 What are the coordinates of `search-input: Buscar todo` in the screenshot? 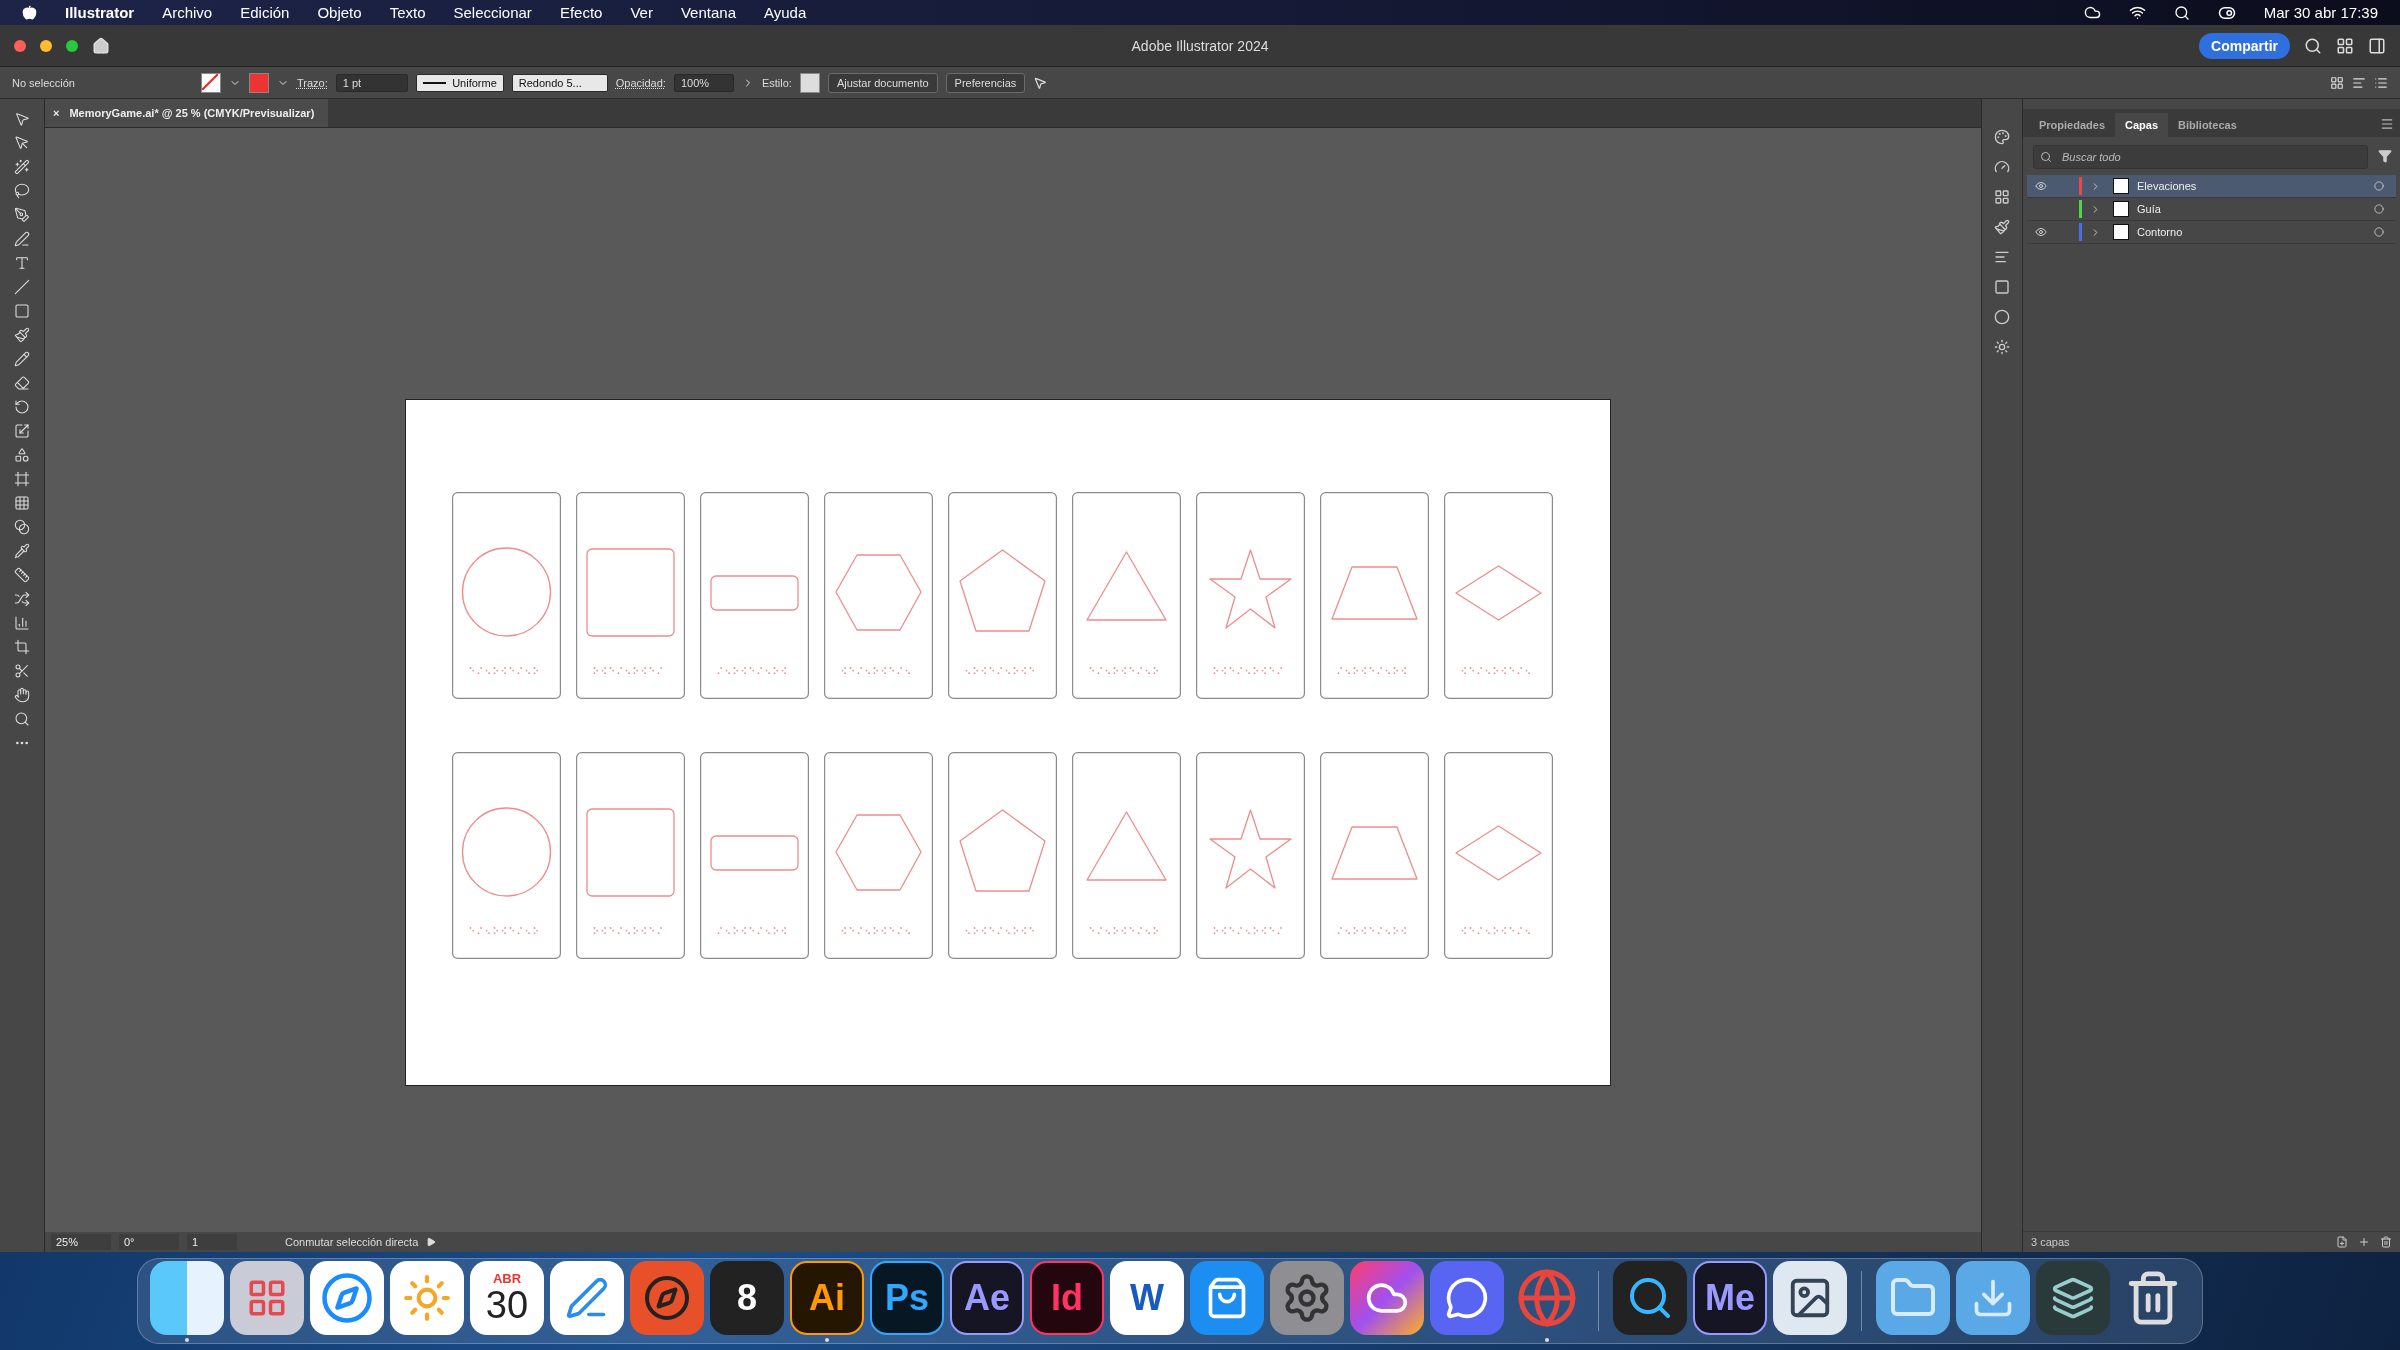 It's located at (2210, 157).